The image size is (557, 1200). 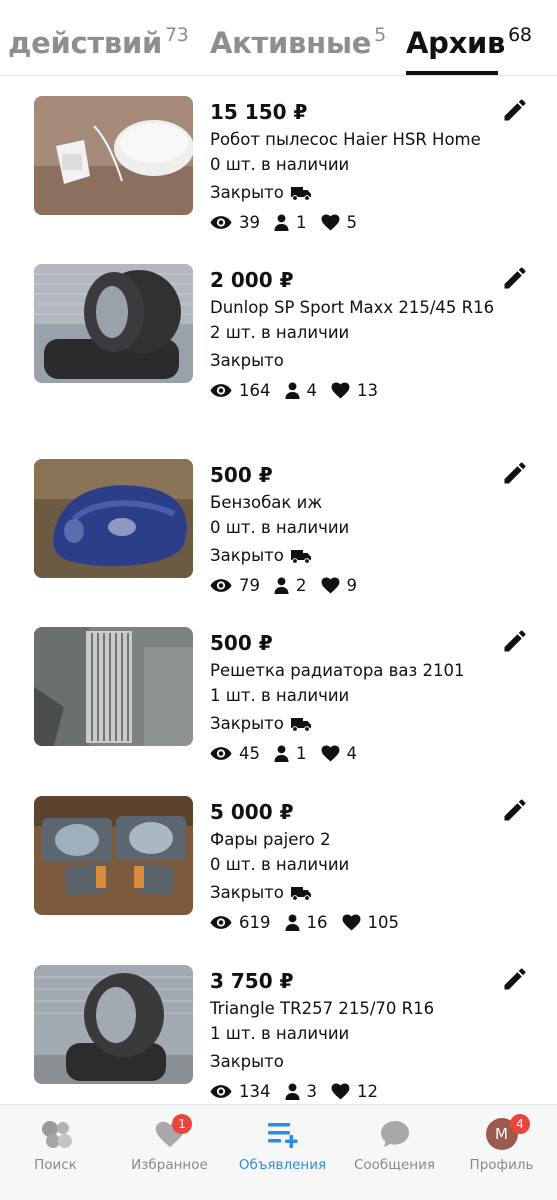 I want to click on tab-count: 5, so click(x=380, y=35).